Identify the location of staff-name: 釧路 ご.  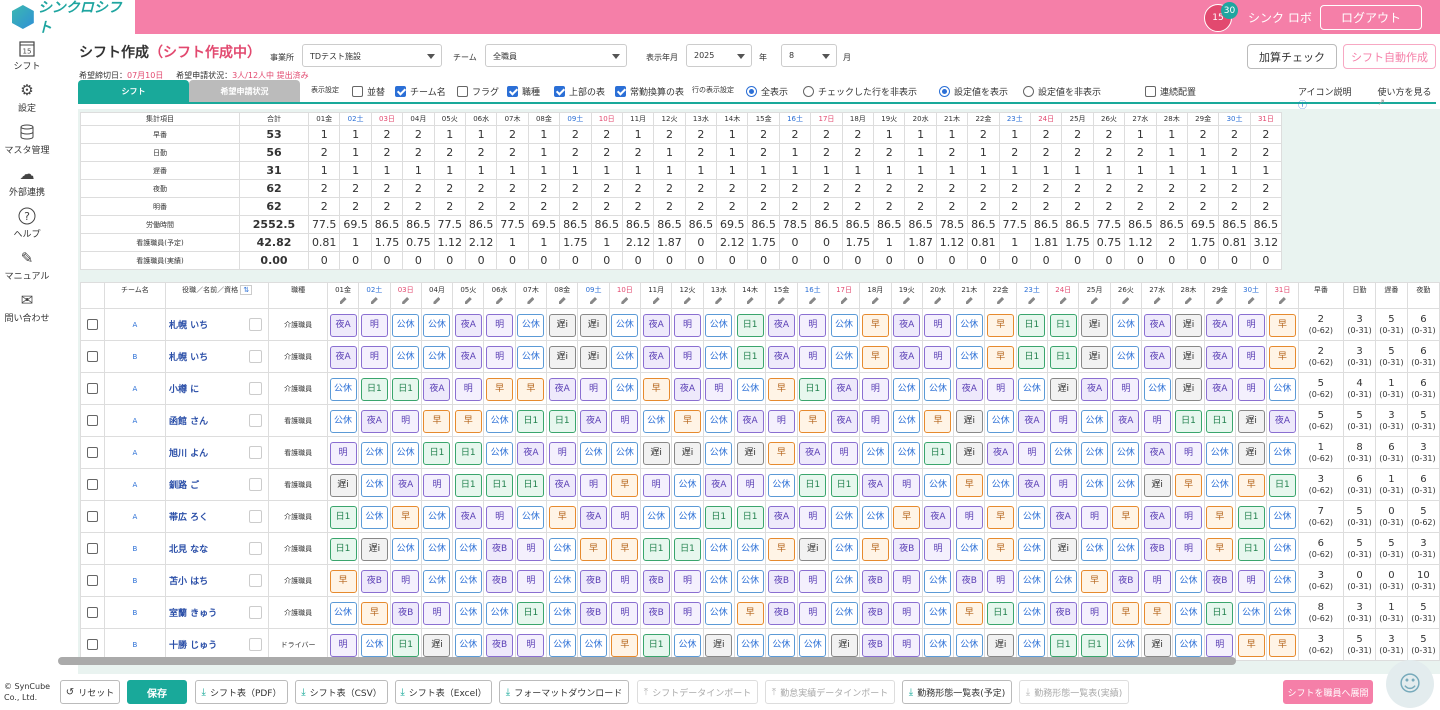
(217, 484).